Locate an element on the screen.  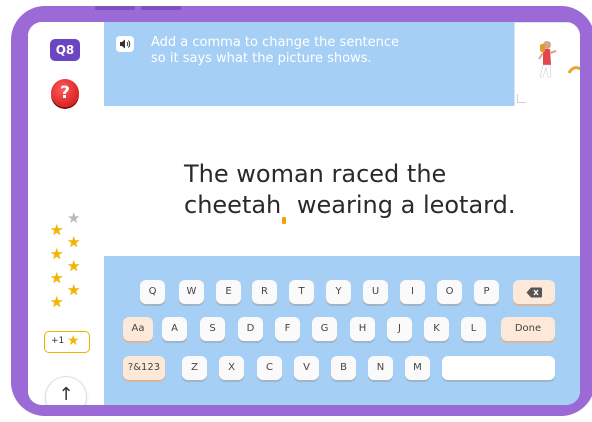
bonus-star-badge: +1 ★ is located at coordinates (67, 342).